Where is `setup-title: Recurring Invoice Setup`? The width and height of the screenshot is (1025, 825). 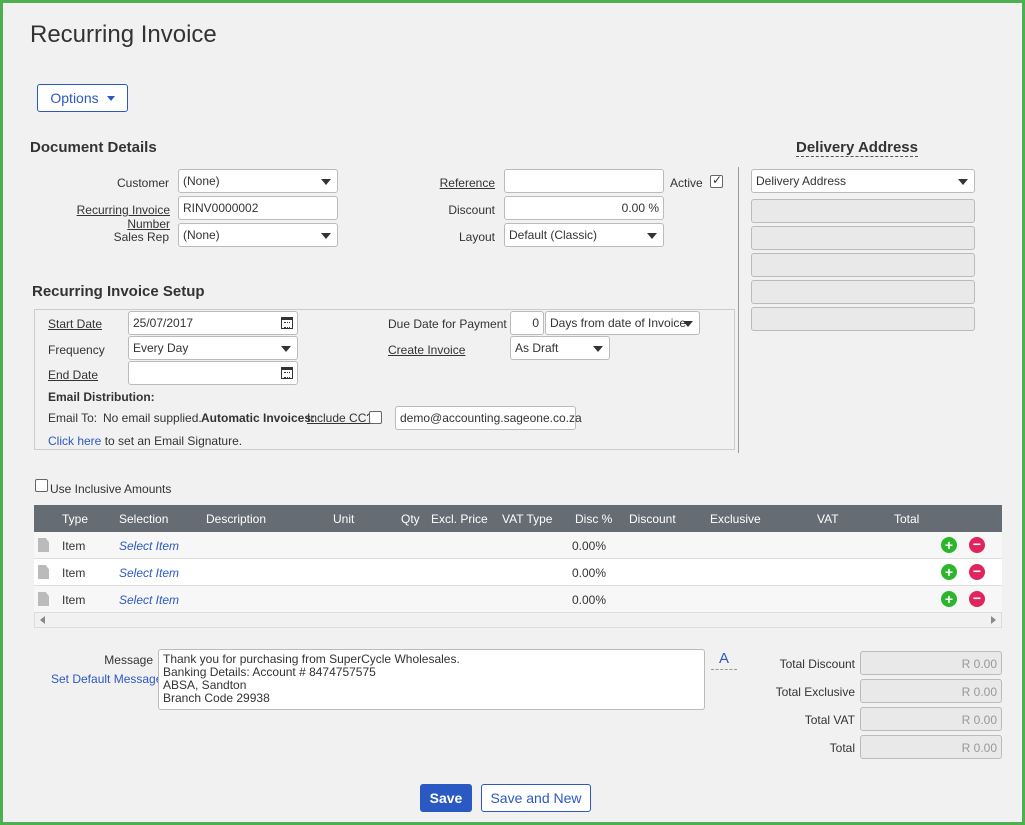 setup-title: Recurring Invoice Setup is located at coordinates (118, 291).